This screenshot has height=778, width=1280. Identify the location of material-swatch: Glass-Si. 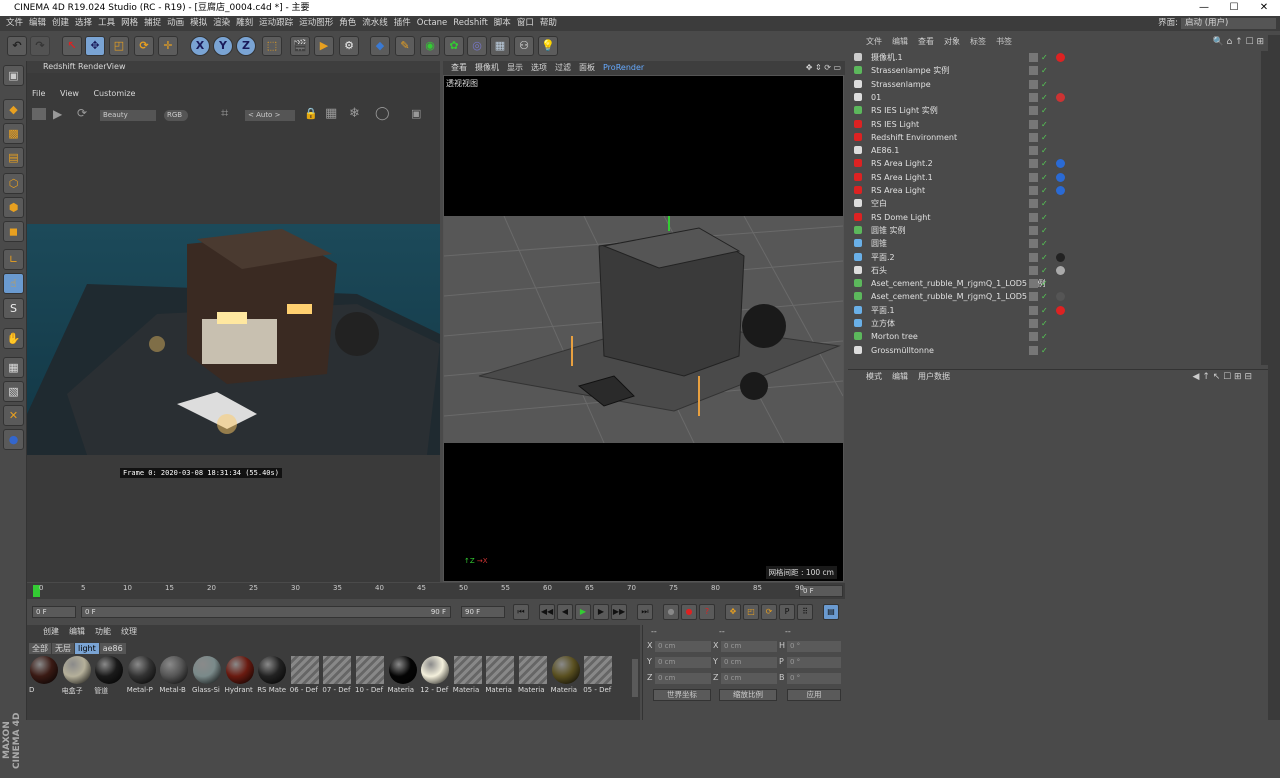
(207, 677).